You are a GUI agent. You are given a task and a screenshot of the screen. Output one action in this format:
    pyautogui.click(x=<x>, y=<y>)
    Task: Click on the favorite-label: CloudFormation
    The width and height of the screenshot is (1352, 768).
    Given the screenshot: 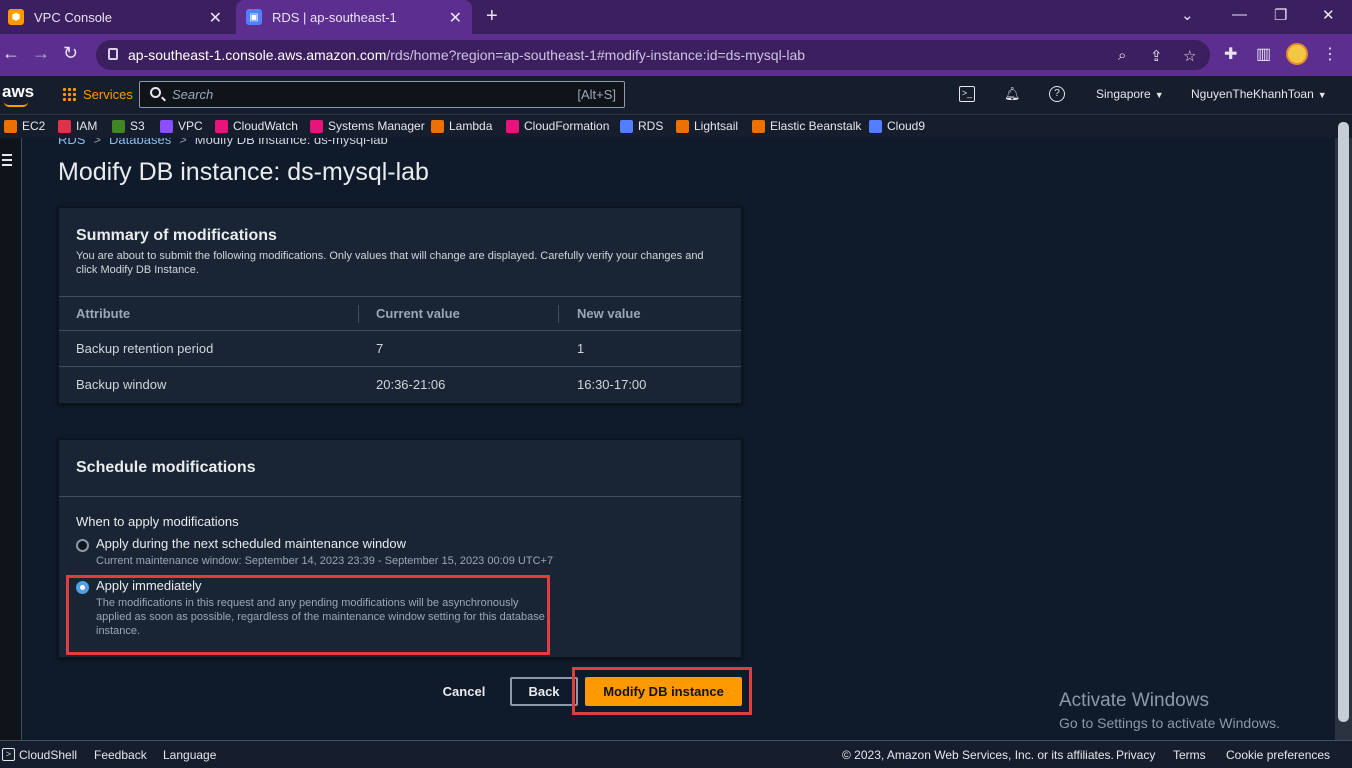 What is the action you would take?
    pyautogui.click(x=567, y=126)
    